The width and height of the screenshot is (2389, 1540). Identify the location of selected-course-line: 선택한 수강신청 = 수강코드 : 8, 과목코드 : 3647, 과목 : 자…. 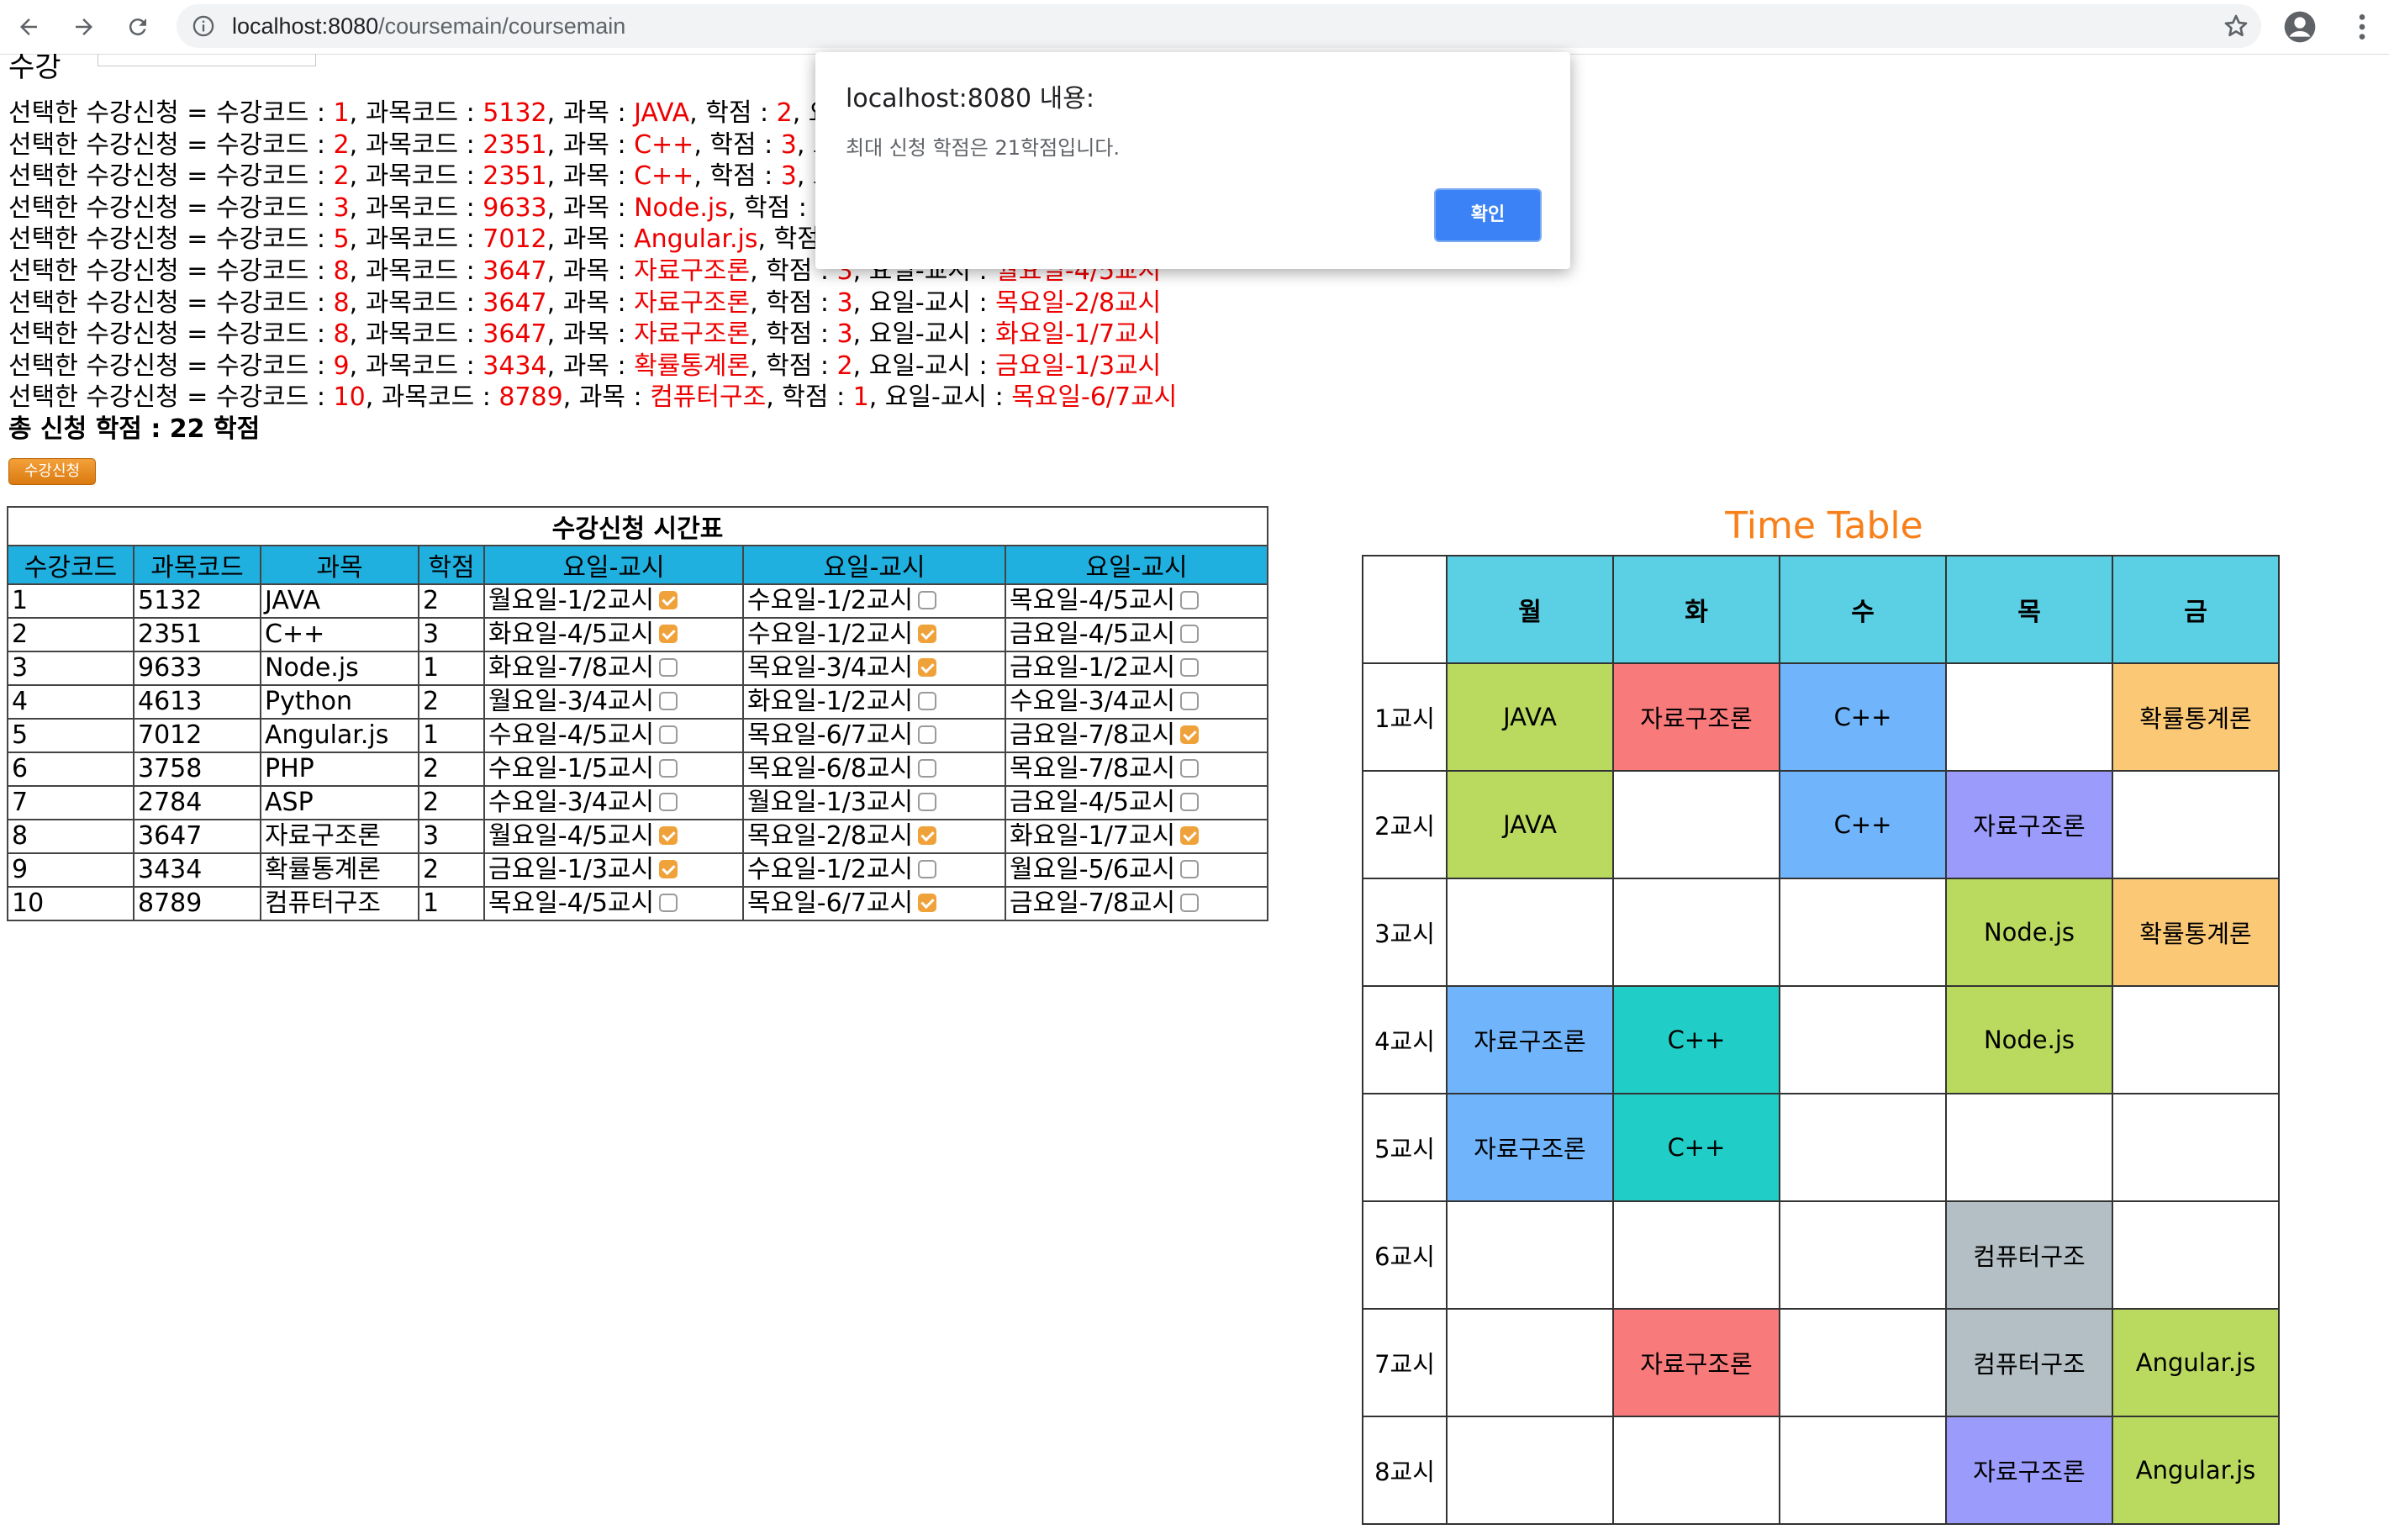
(638, 335).